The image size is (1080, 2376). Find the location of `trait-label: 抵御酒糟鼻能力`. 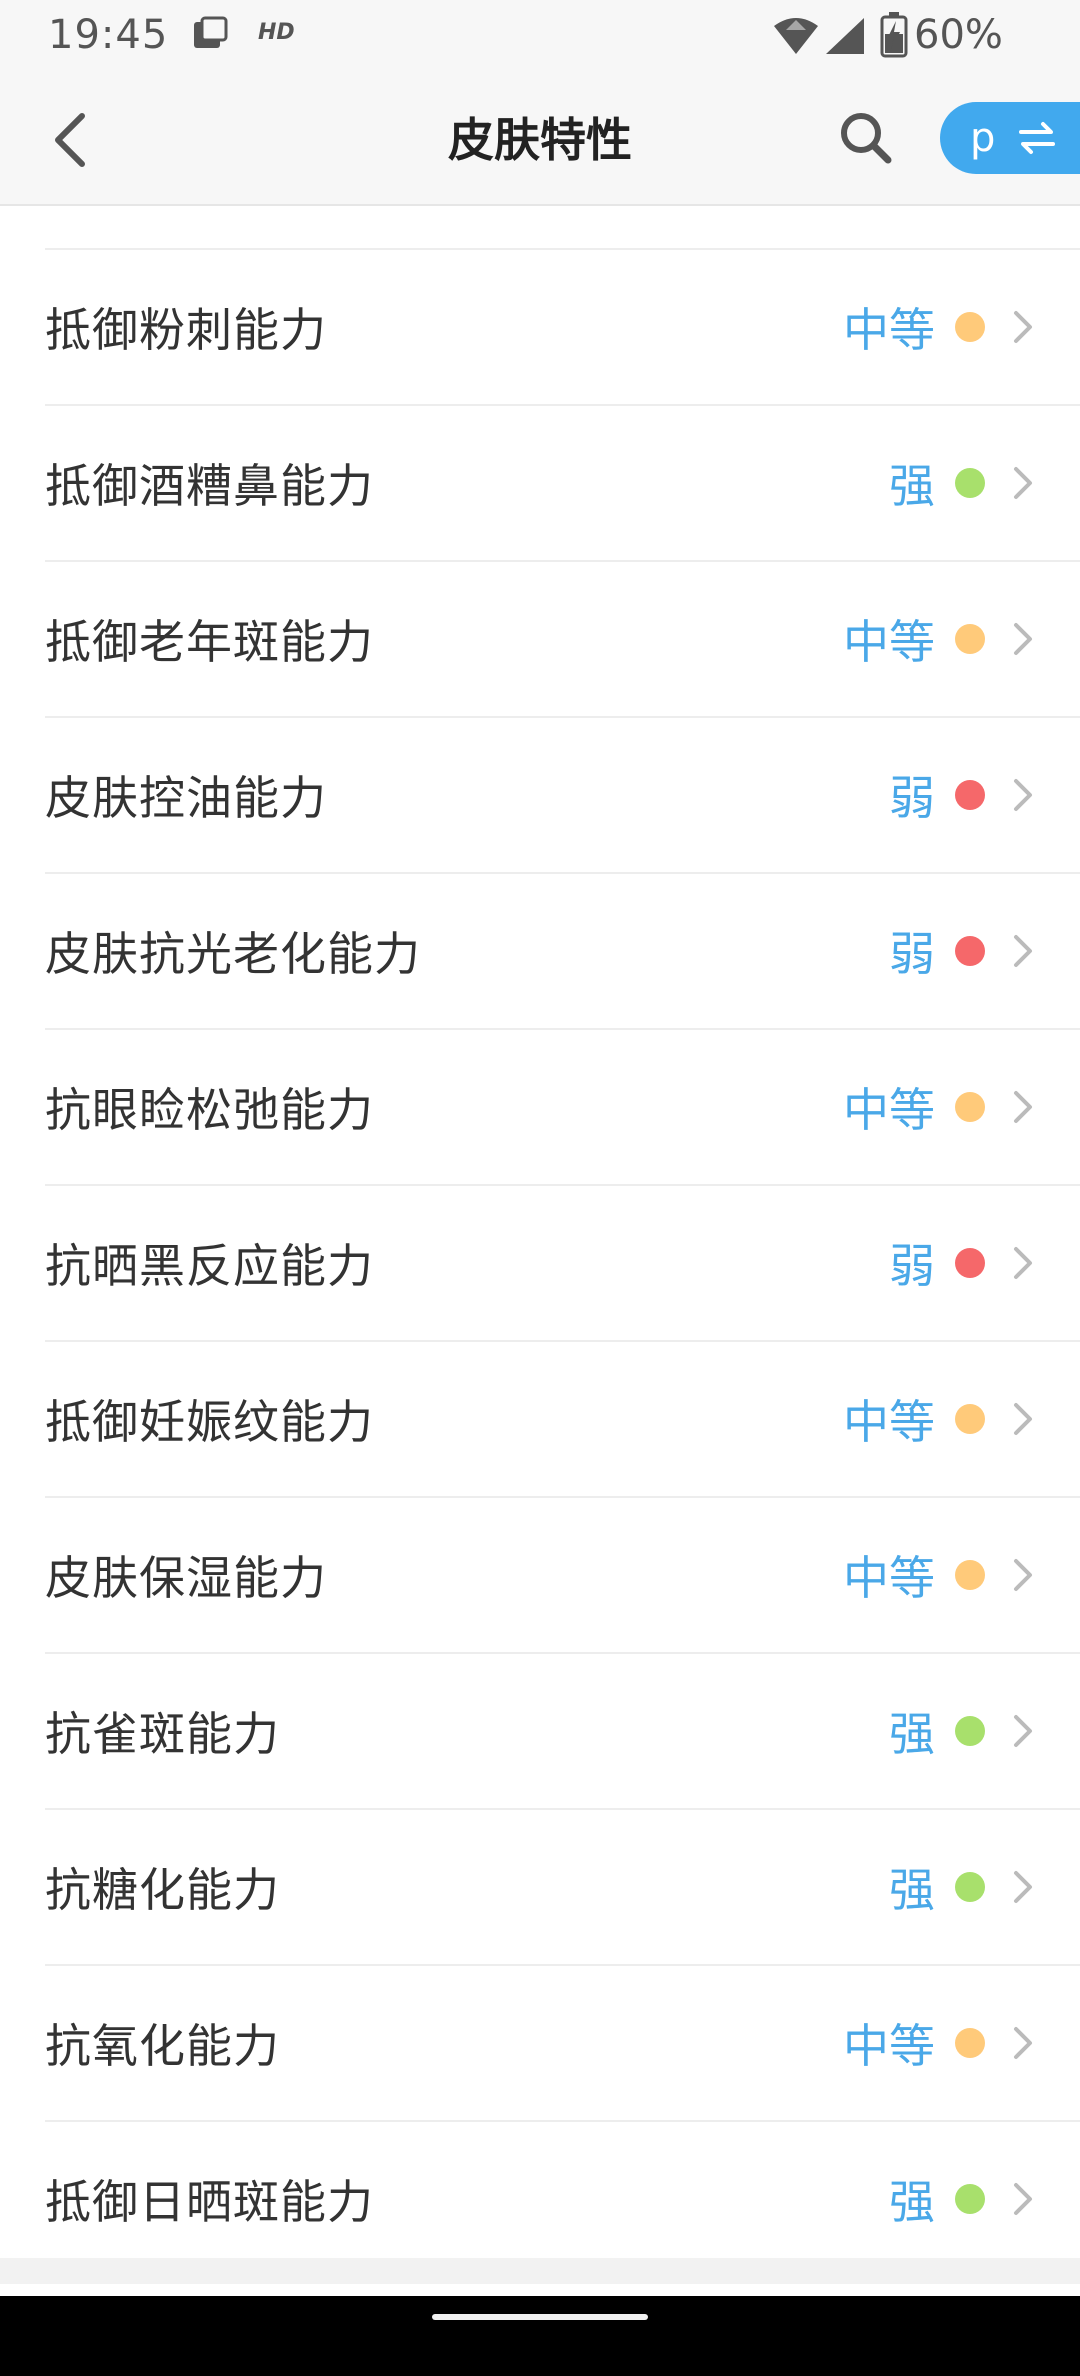

trait-label: 抵御酒糟鼻能力 is located at coordinates (209, 486).